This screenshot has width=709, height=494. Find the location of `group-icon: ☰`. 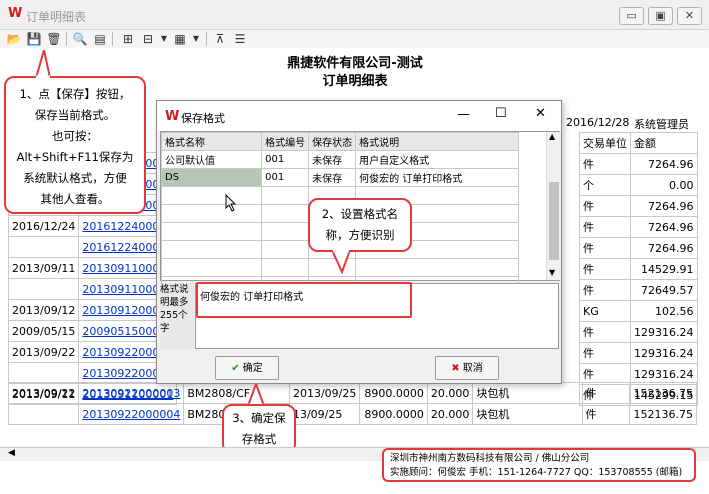

group-icon: ☰ is located at coordinates (240, 39).